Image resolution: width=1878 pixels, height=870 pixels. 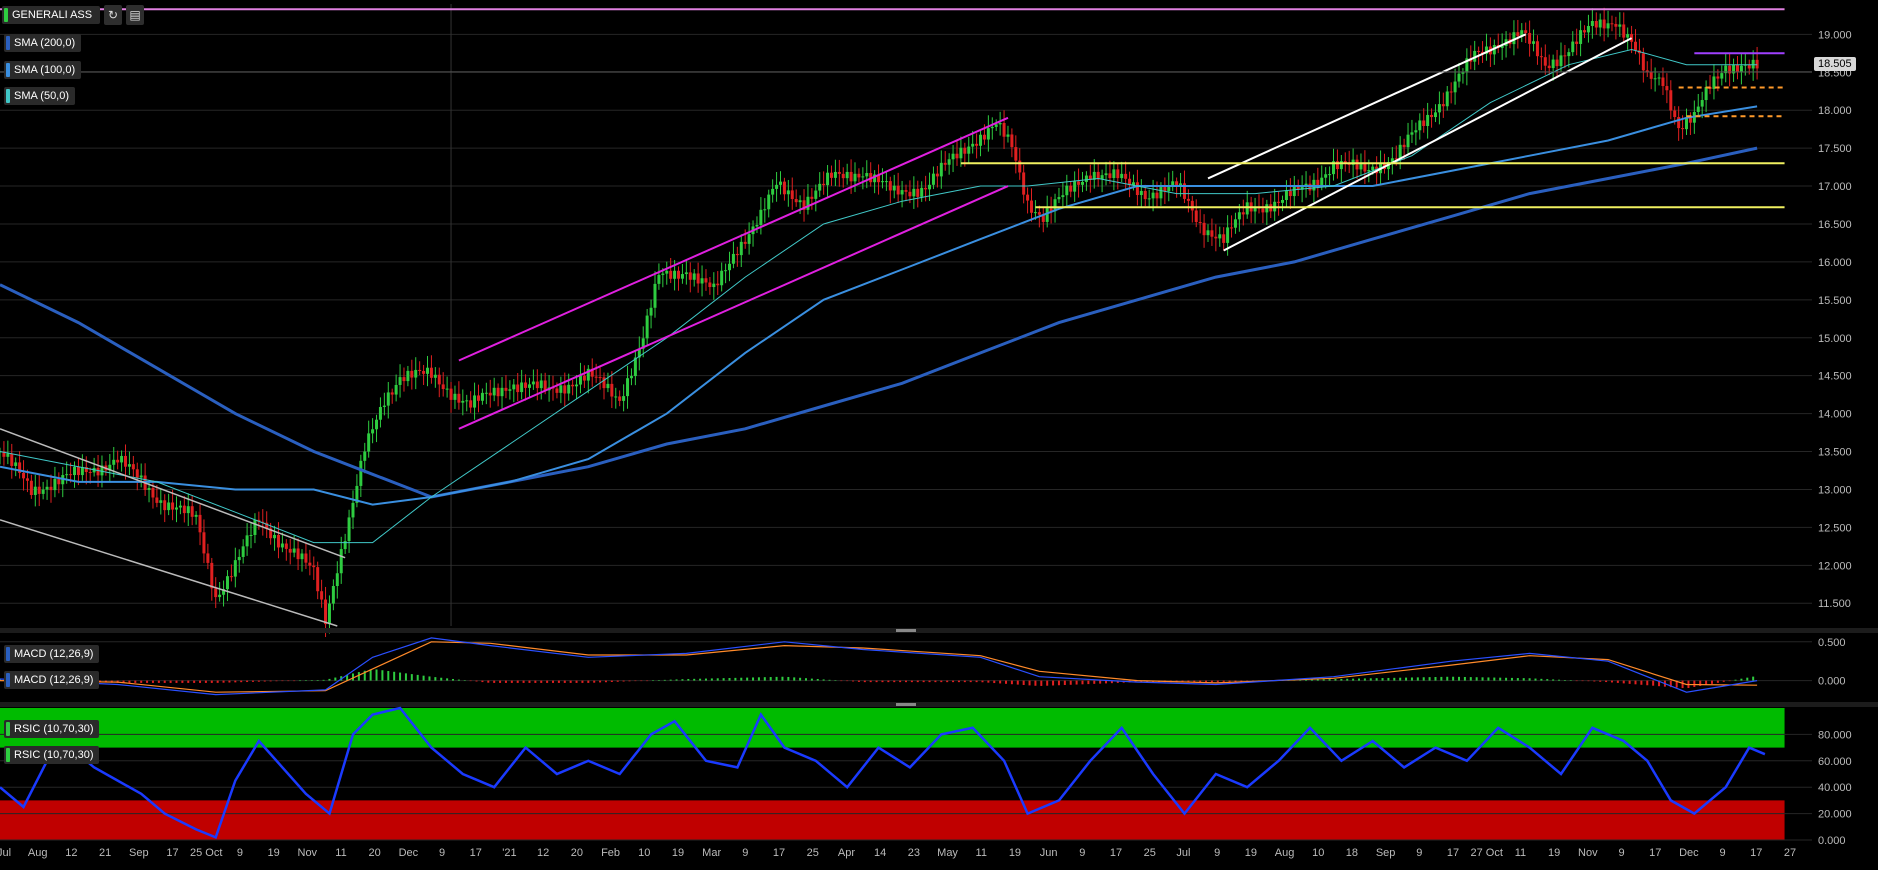 What do you see at coordinates (135, 15) in the screenshot?
I see `calendar-icon: ▤` at bounding box center [135, 15].